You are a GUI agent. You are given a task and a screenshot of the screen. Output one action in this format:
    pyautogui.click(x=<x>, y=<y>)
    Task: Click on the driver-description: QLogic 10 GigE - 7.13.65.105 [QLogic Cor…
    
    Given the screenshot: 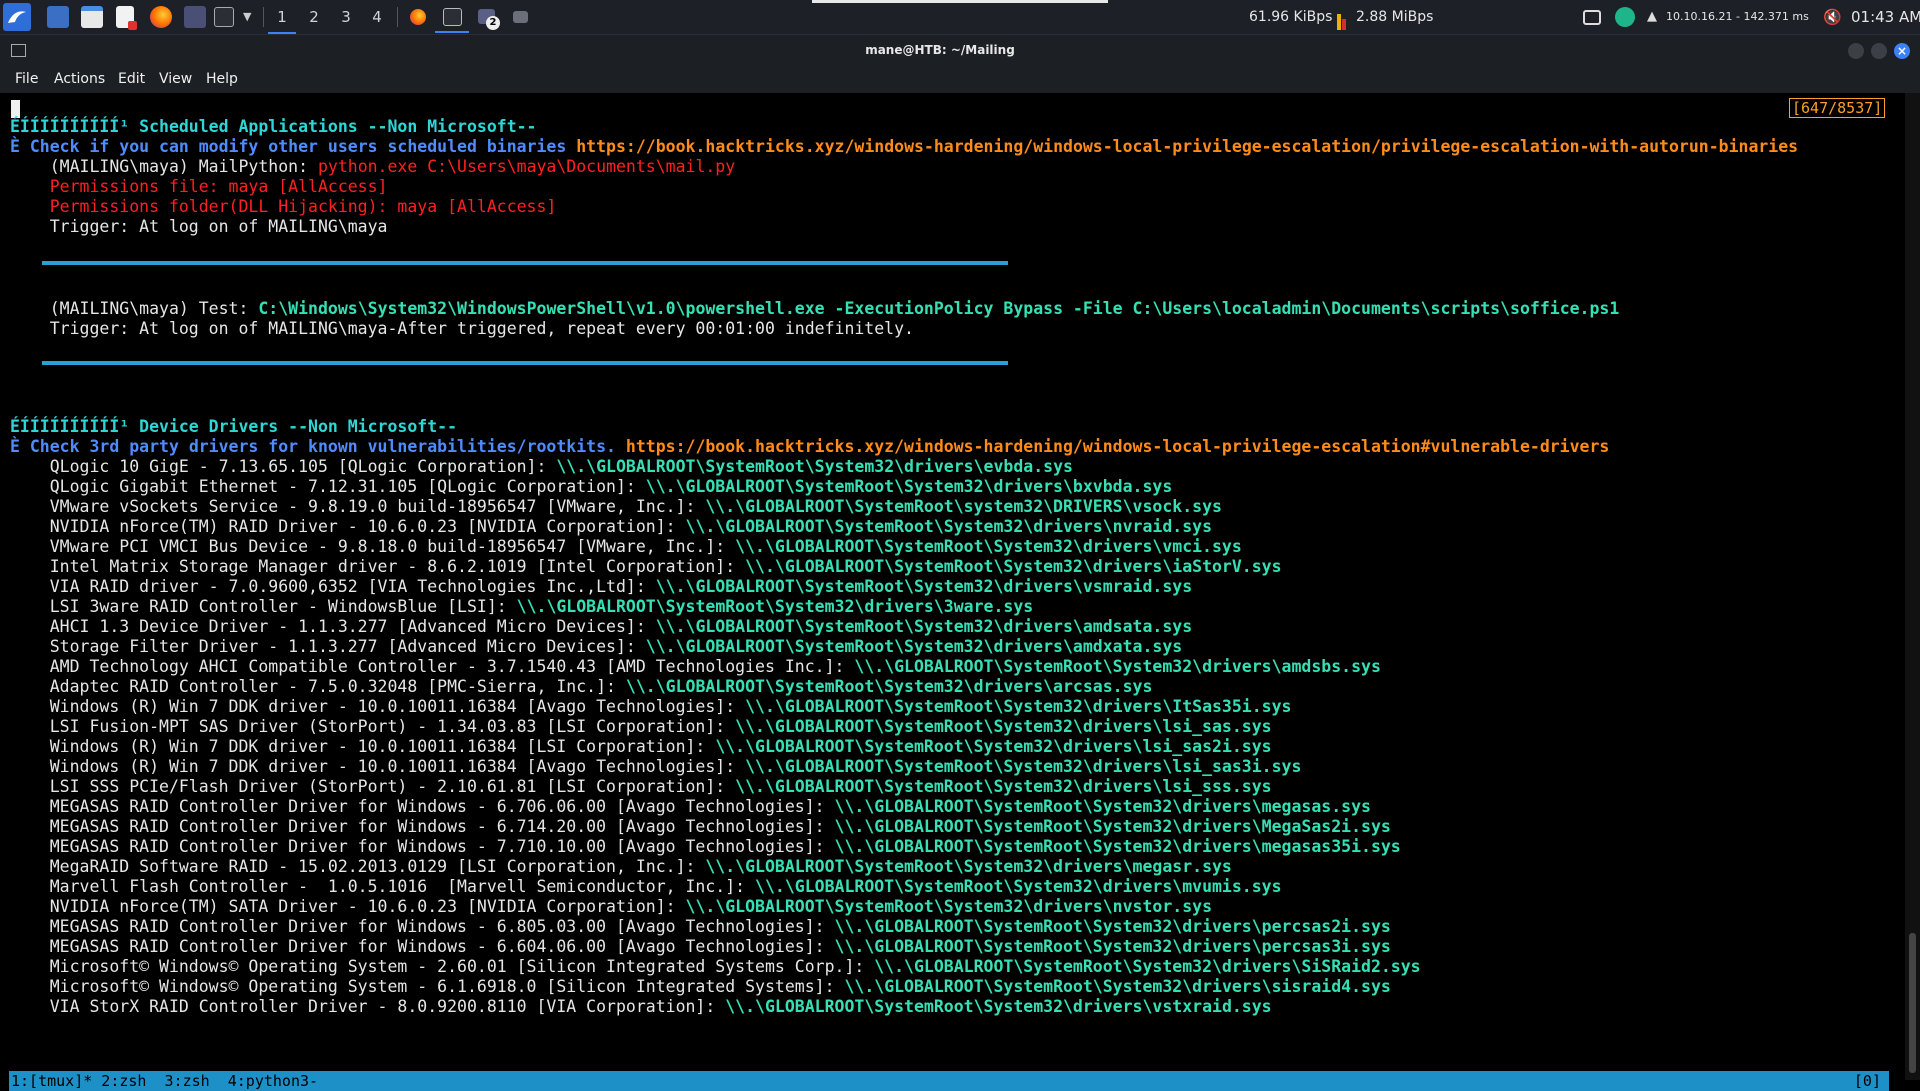 What is the action you would take?
    pyautogui.click(x=283, y=466)
    